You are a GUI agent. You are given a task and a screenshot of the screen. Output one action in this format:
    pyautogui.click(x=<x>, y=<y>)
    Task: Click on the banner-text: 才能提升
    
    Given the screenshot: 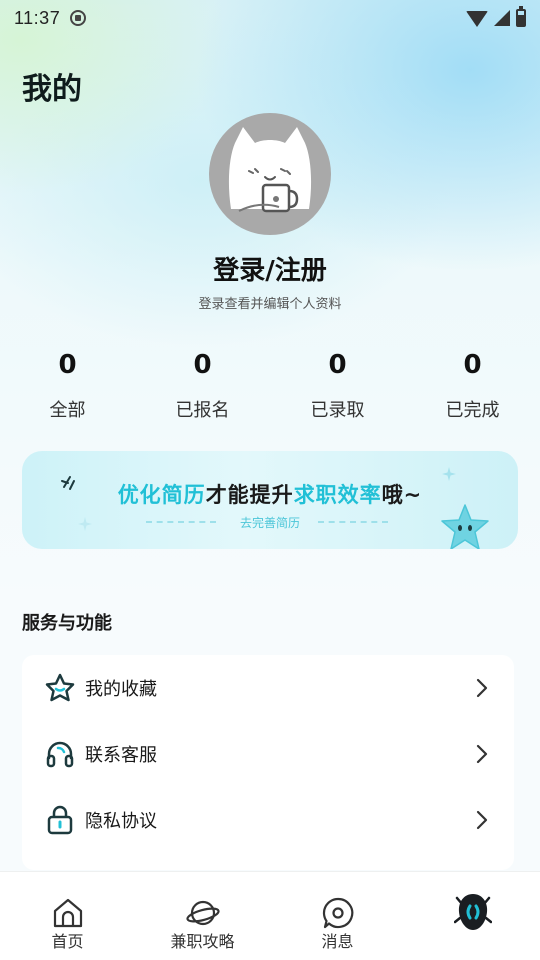 What is the action you would take?
    pyautogui.click(x=249, y=495)
    